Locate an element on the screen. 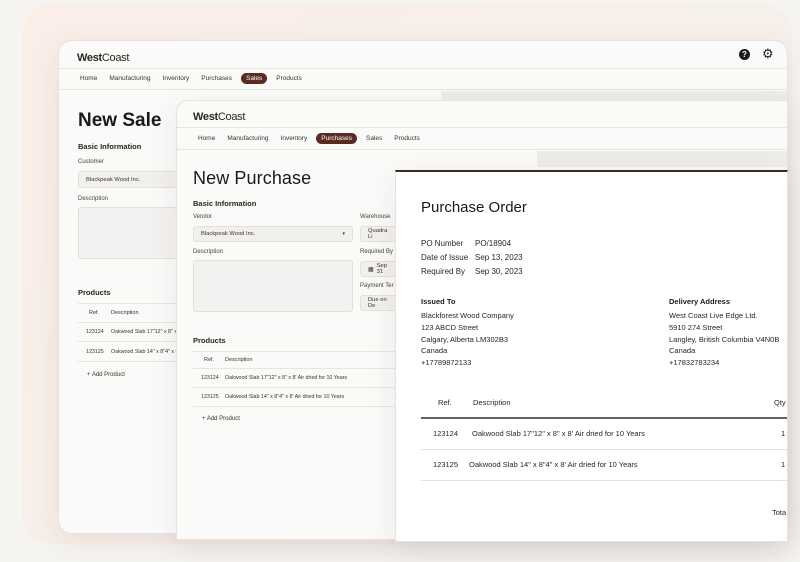  po-number: PO Number PO/18904 is located at coordinates (466, 243).